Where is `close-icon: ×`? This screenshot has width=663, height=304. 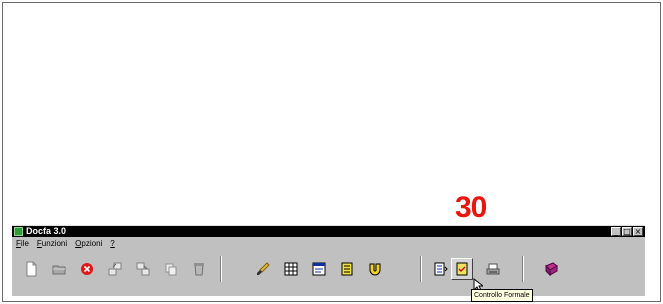
close-icon: × is located at coordinates (638, 231).